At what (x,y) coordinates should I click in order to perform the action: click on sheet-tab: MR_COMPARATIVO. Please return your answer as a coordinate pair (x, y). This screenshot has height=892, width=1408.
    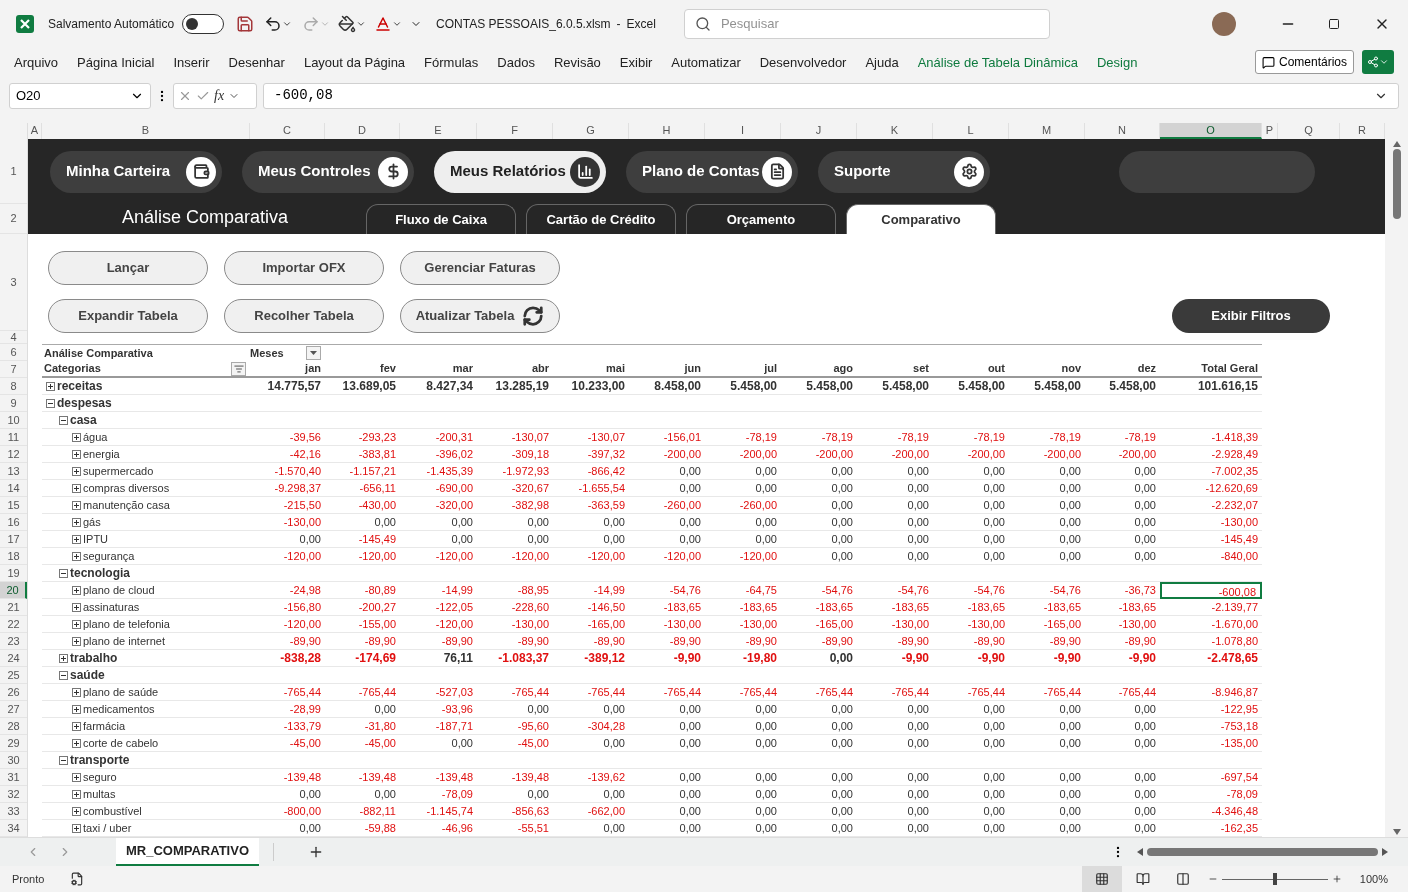
    Looking at the image, I should click on (188, 852).